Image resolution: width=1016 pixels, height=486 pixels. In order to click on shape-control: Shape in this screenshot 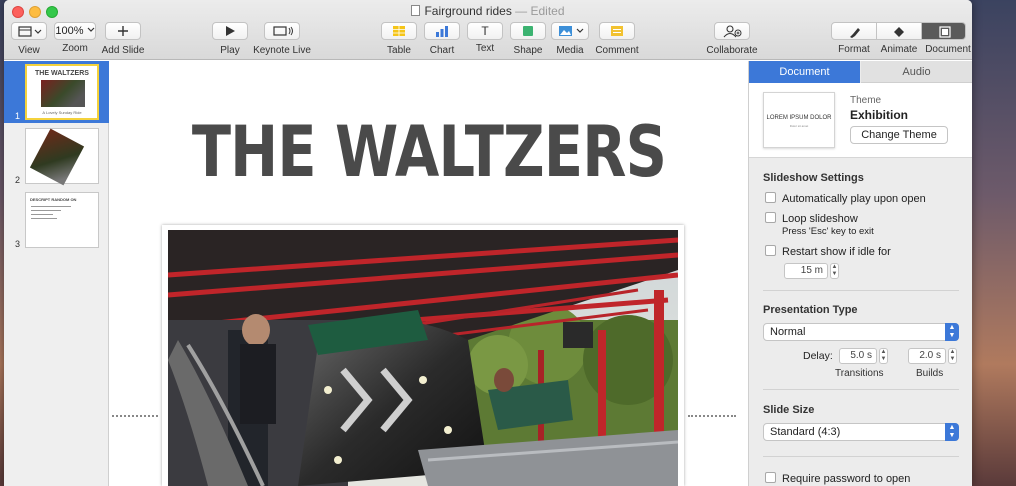, I will do `click(528, 39)`.